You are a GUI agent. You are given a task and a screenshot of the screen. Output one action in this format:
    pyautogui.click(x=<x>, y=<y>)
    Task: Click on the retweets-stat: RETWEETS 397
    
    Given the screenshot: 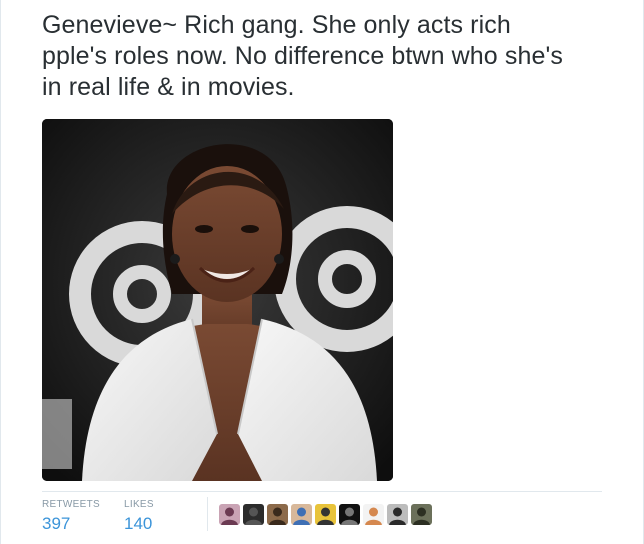 What is the action you would take?
    pyautogui.click(x=71, y=517)
    